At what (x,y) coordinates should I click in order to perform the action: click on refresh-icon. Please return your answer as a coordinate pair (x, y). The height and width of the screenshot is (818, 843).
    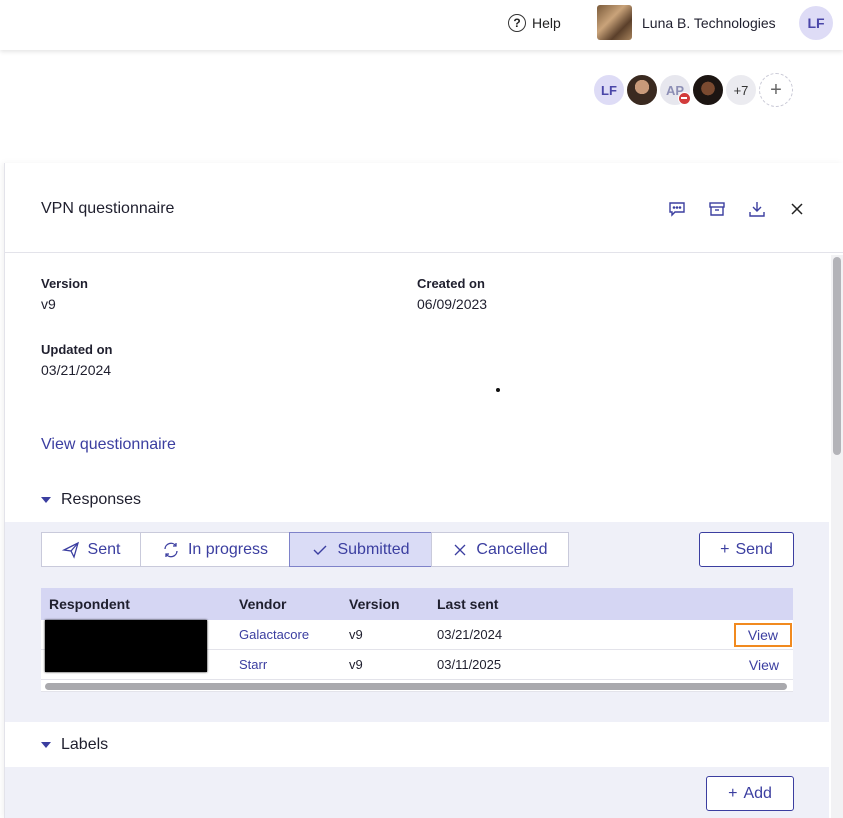
    Looking at the image, I should click on (171, 549).